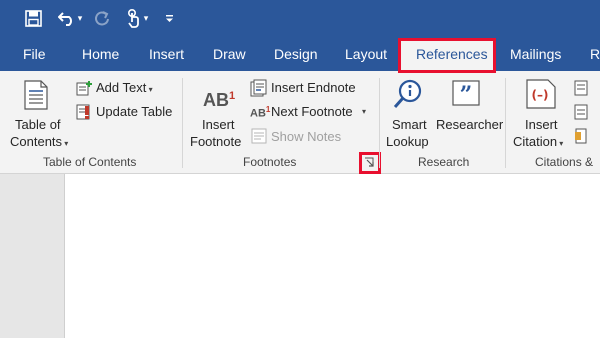 This screenshot has width=600, height=338. I want to click on footnotes-dialog-launcher-icon, so click(369, 162).